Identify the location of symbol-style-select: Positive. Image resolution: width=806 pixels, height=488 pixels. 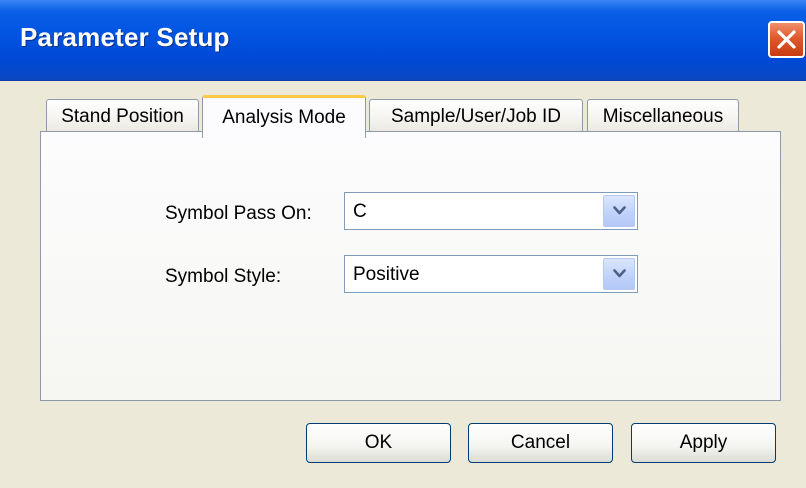
(491, 274).